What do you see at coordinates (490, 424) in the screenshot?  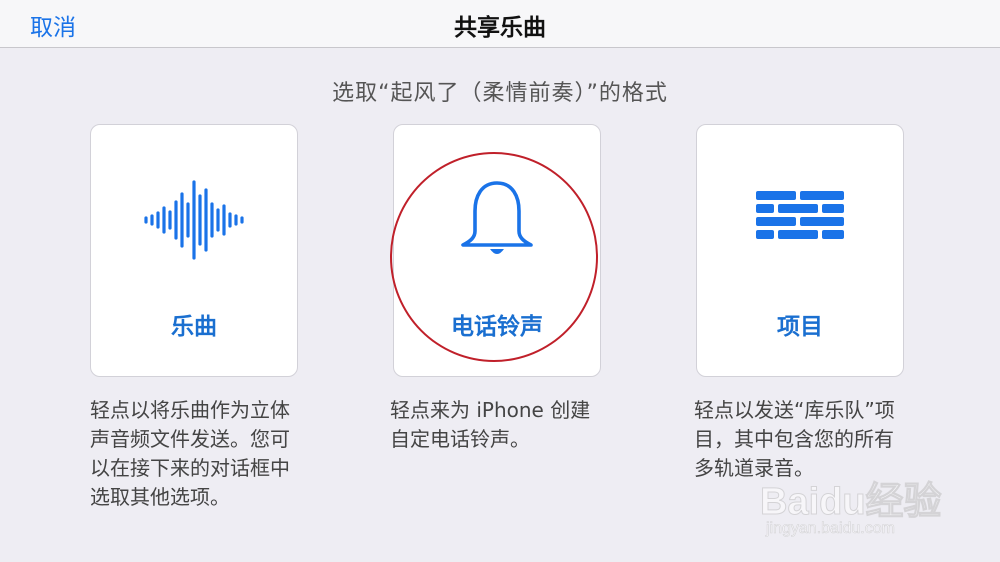 I see `ringtone-format-description: 轻点来为 iPhone 创建自定电话铃声。` at bounding box center [490, 424].